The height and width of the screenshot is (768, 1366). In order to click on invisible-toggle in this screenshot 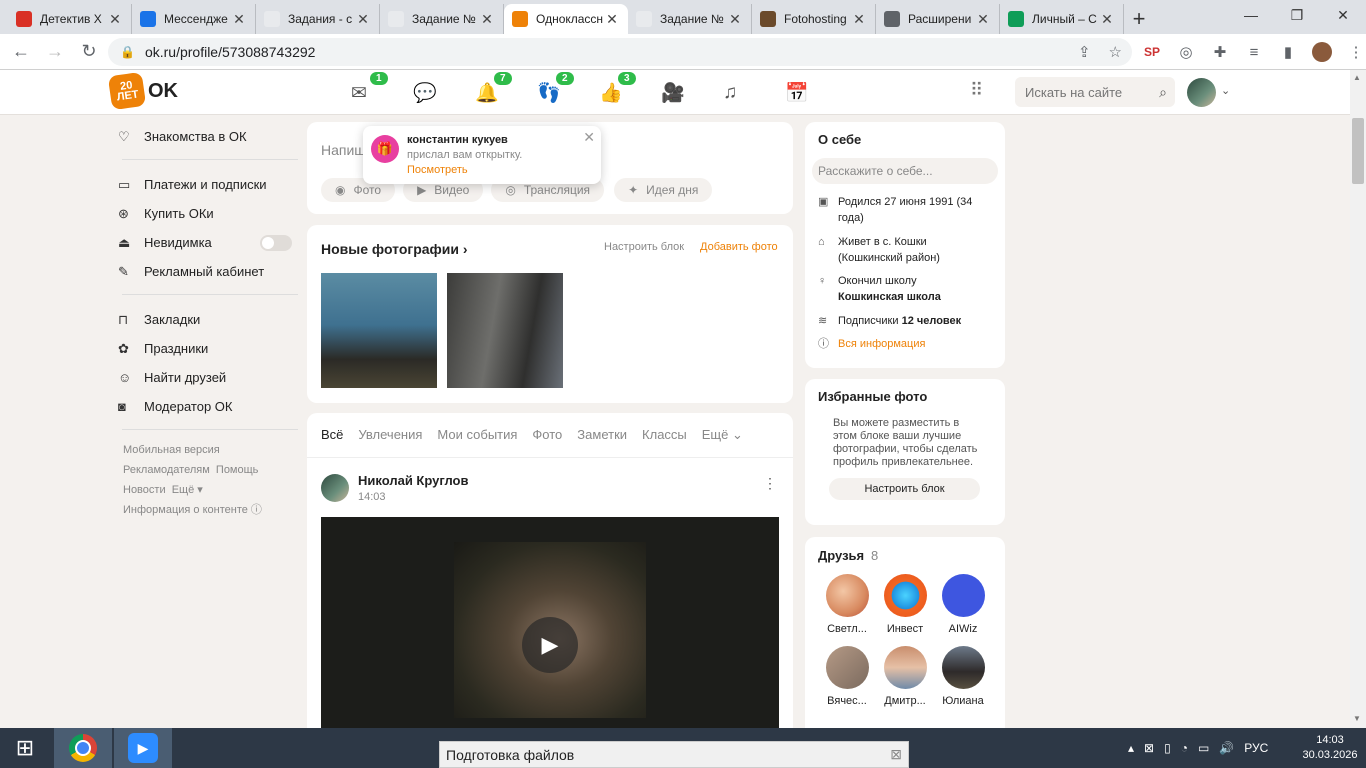, I will do `click(276, 242)`.